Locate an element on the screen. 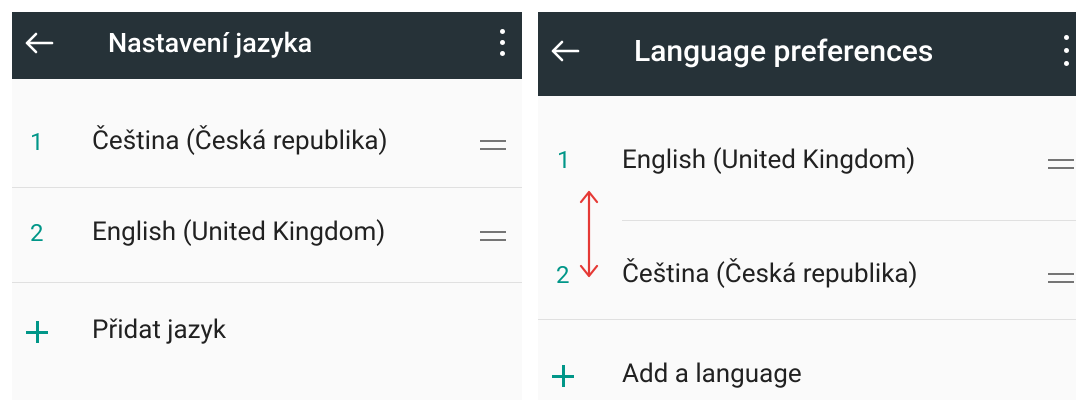  page-title: Language preferences is located at coordinates (784, 51).